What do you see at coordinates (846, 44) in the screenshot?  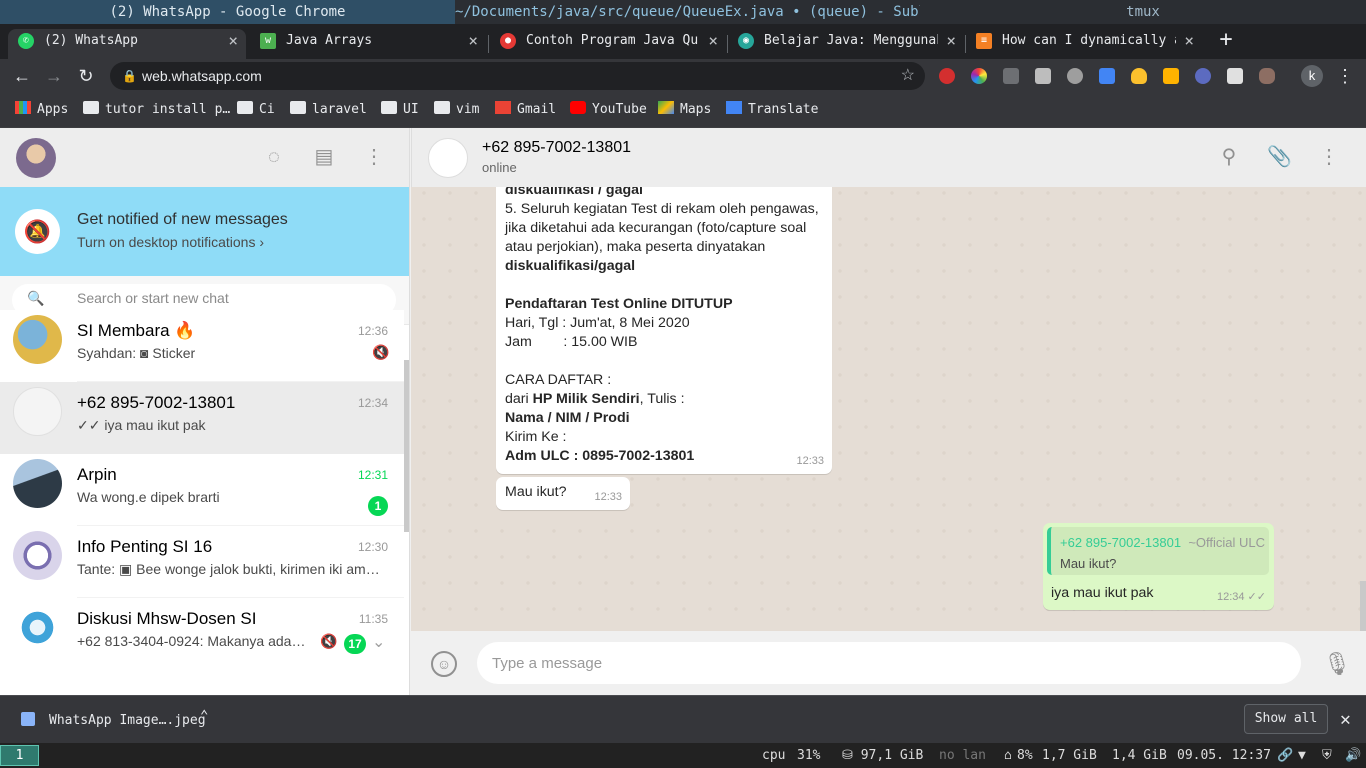 I see `tab-belajar-java: ◉ Belajar Java: Menggunakan ×` at bounding box center [846, 44].